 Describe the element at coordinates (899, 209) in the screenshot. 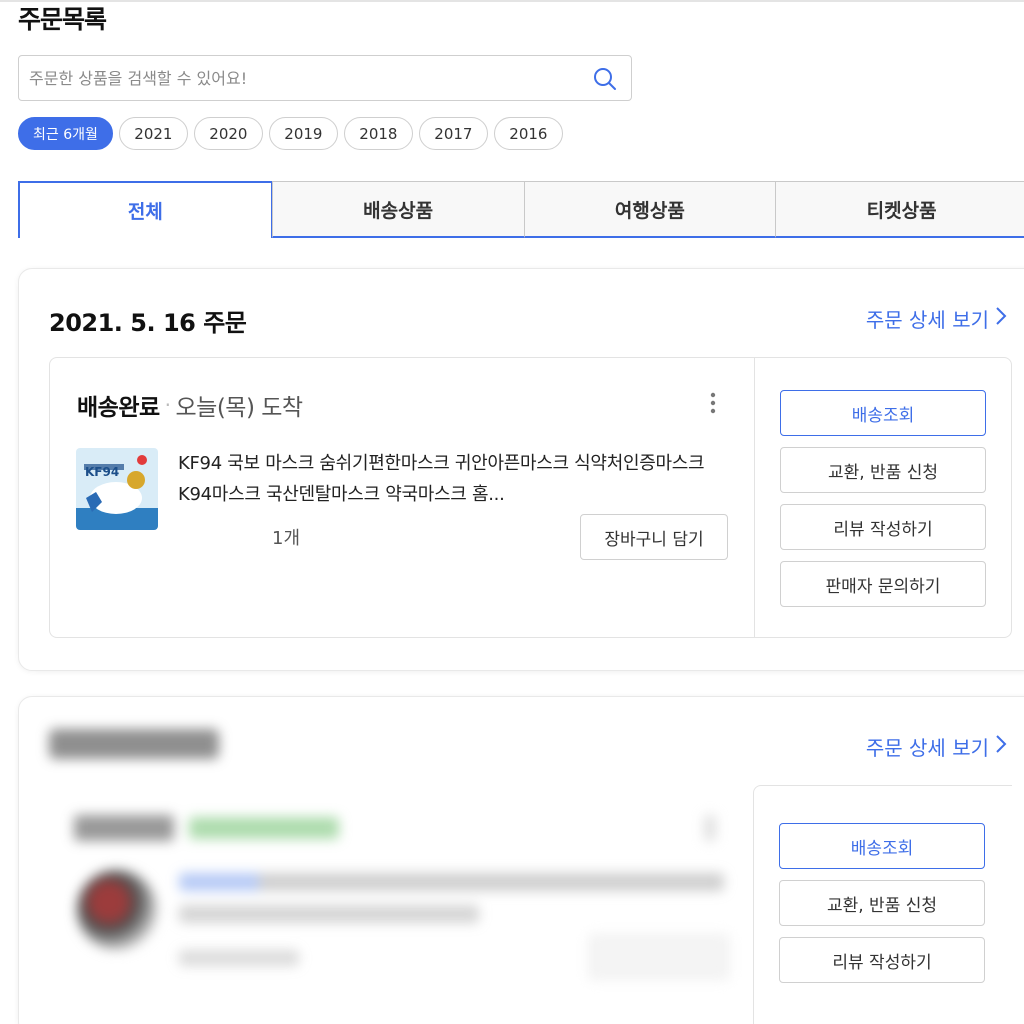

I see `tab-ticket-products: 티켓상품` at that location.